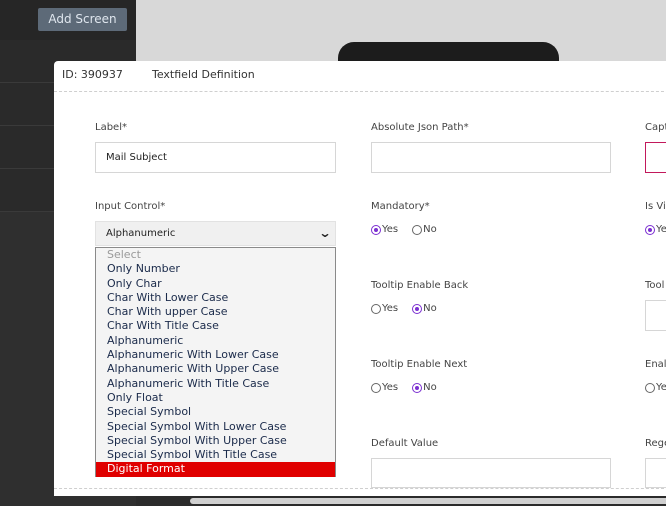 Image resolution: width=666 pixels, height=506 pixels. I want to click on scrollbar-thumb, so click(428, 501).